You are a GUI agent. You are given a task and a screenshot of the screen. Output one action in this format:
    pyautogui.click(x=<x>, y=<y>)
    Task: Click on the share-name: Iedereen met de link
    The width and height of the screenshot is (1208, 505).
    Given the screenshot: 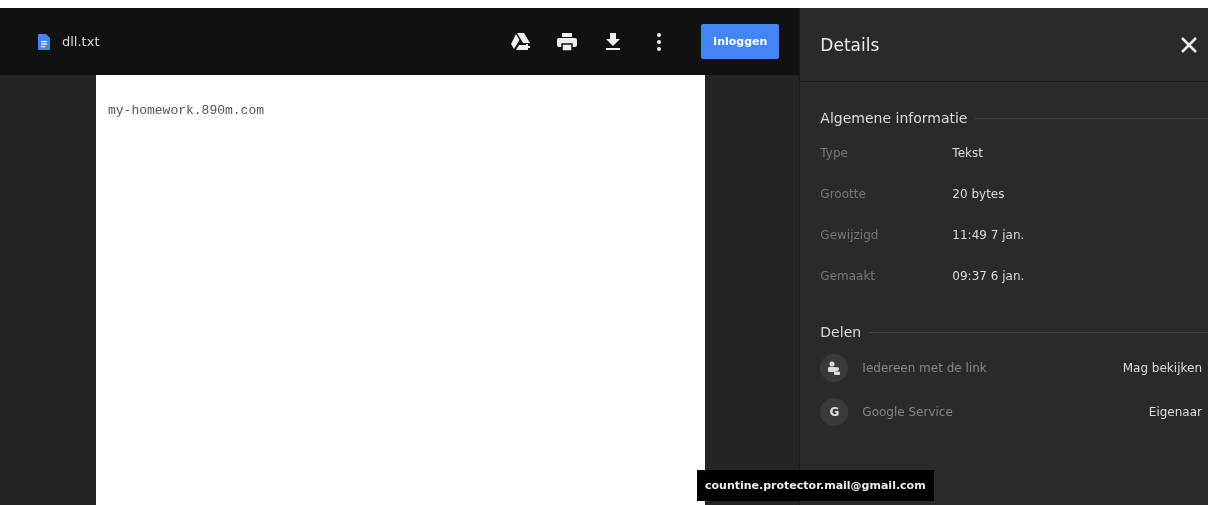 What is the action you would take?
    pyautogui.click(x=925, y=368)
    